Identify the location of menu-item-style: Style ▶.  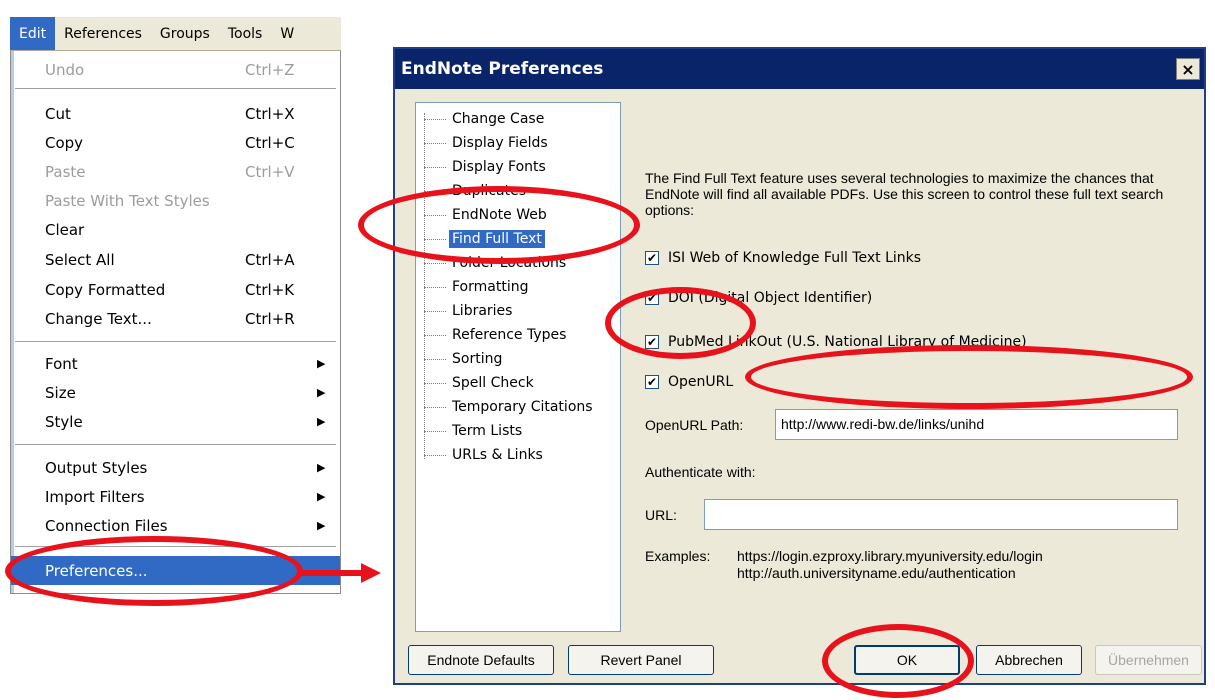
(175, 421).